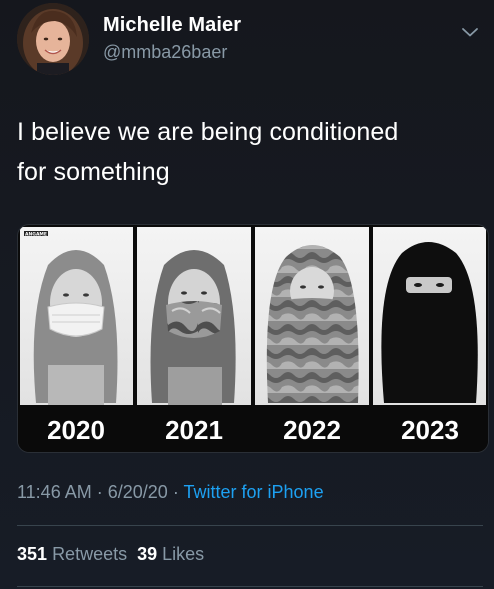  What do you see at coordinates (429, 316) in the screenshot?
I see `panel-2023` at bounding box center [429, 316].